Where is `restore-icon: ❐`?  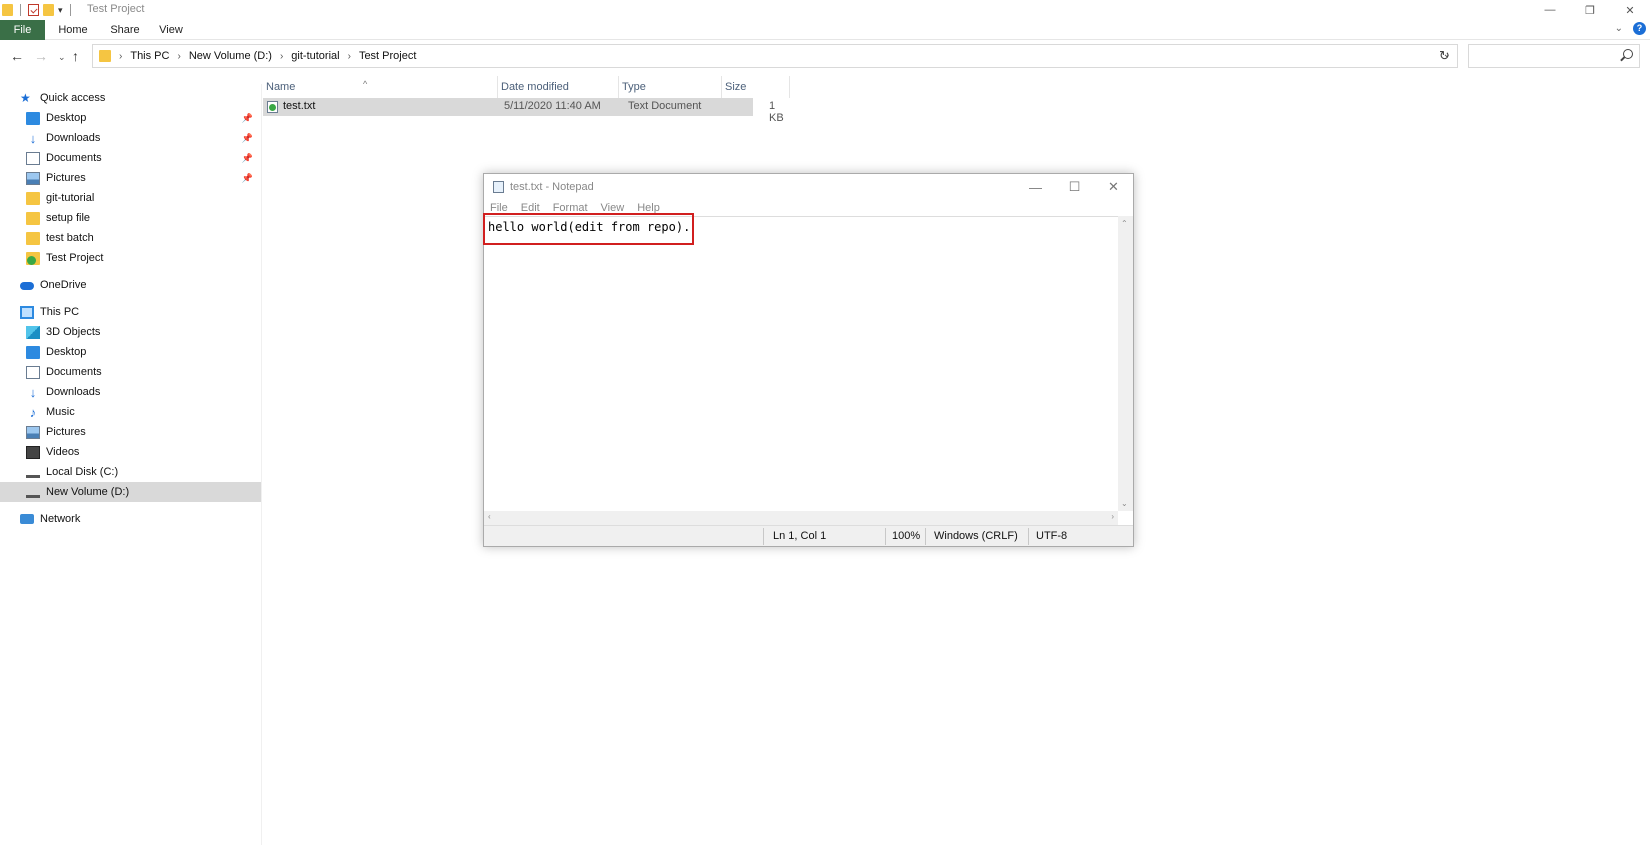
restore-icon: ❐ is located at coordinates (1590, 10).